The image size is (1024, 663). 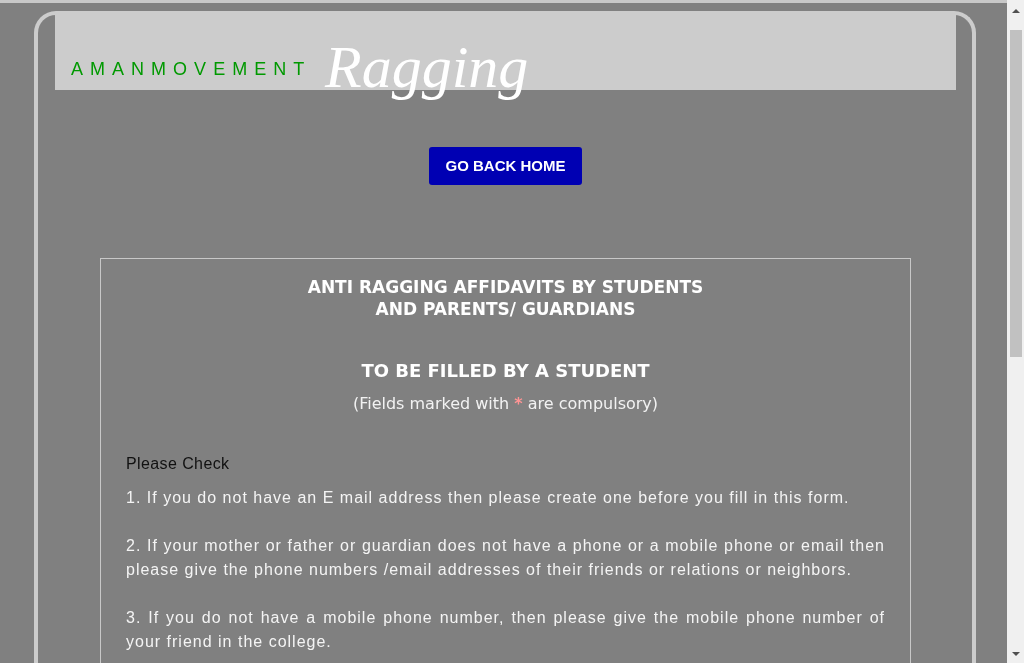 I want to click on scroll-down-arrow-icon, so click(x=1015, y=654).